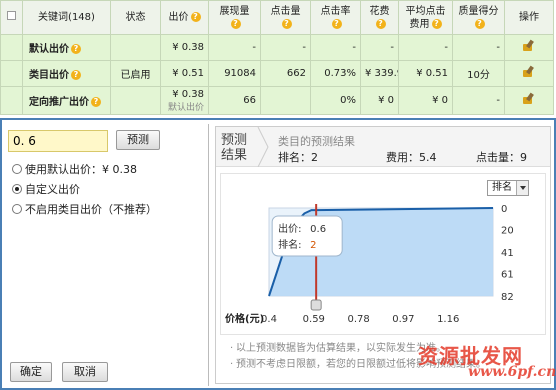 The height and width of the screenshot is (390, 556). Describe the element at coordinates (425, 73) in the screenshot. I see `cpc-cell: ¥ 0.51` at that location.